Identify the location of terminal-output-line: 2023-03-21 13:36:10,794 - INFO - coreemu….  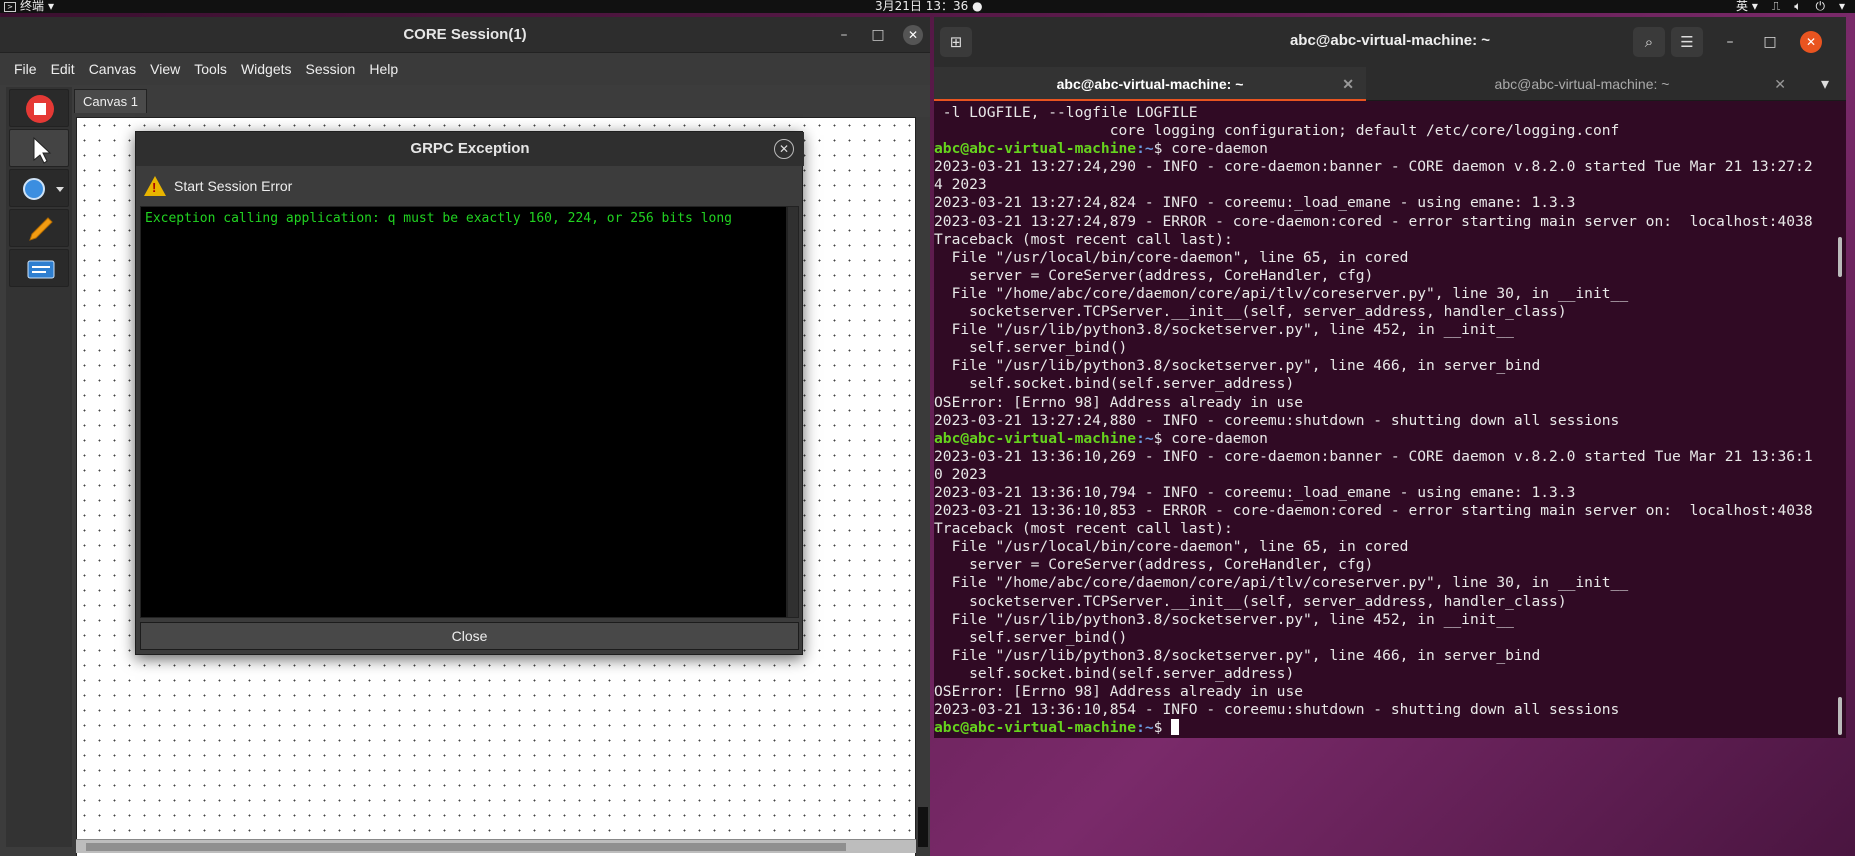
(1255, 492).